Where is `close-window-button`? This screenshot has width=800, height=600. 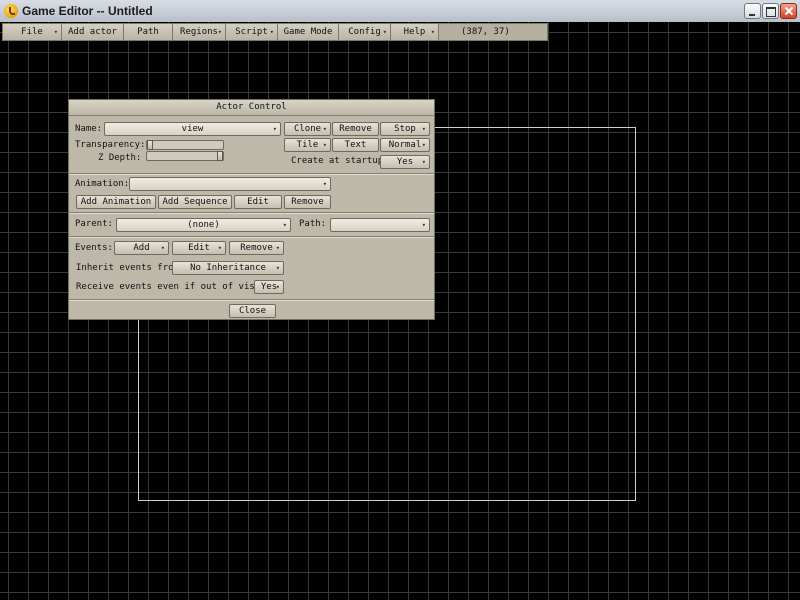
close-window-button is located at coordinates (788, 11).